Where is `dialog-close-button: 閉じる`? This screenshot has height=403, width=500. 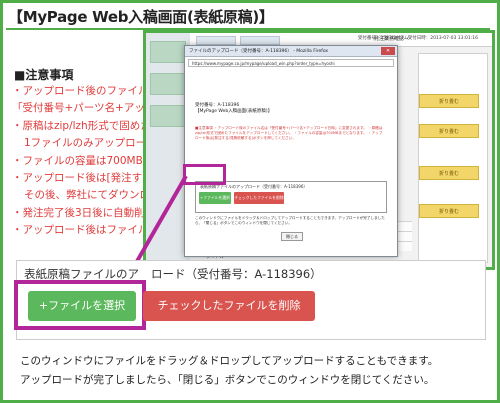 dialog-close-button: 閉じる is located at coordinates (292, 236).